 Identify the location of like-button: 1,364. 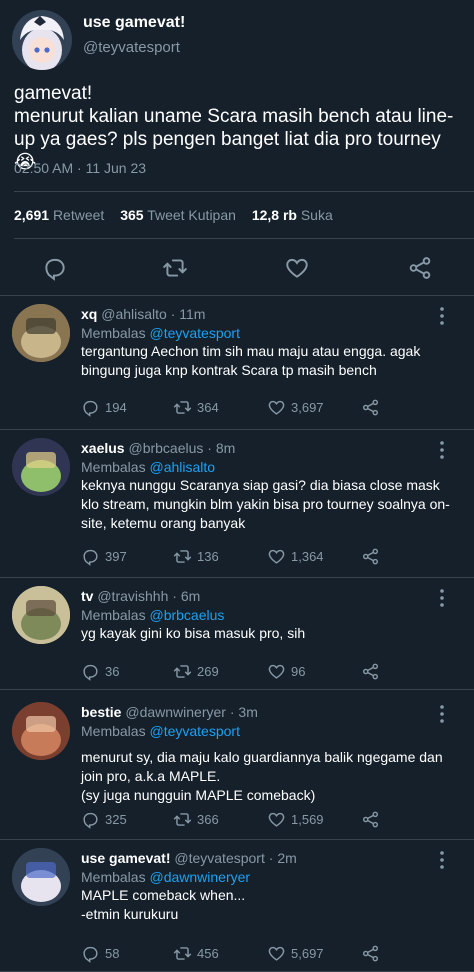
(295, 556).